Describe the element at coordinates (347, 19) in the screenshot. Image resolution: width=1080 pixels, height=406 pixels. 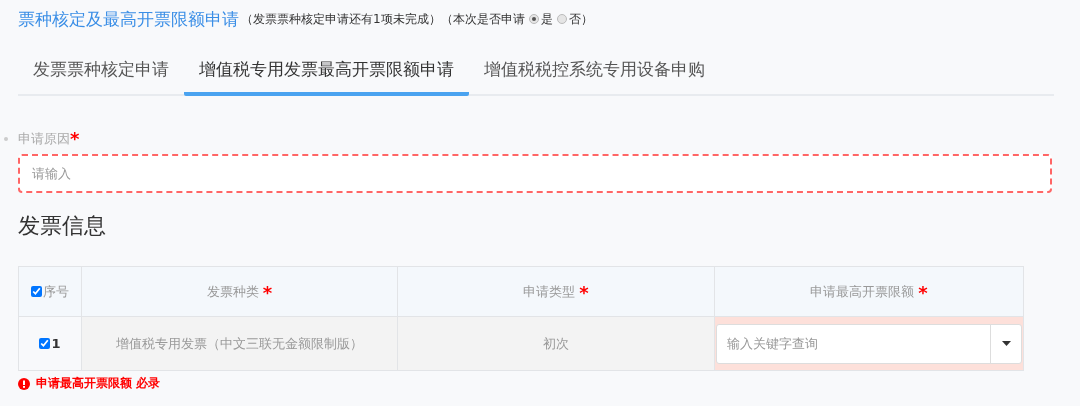
I see `status-note: （发票票种核定申请还有1项未完成）（` at that location.